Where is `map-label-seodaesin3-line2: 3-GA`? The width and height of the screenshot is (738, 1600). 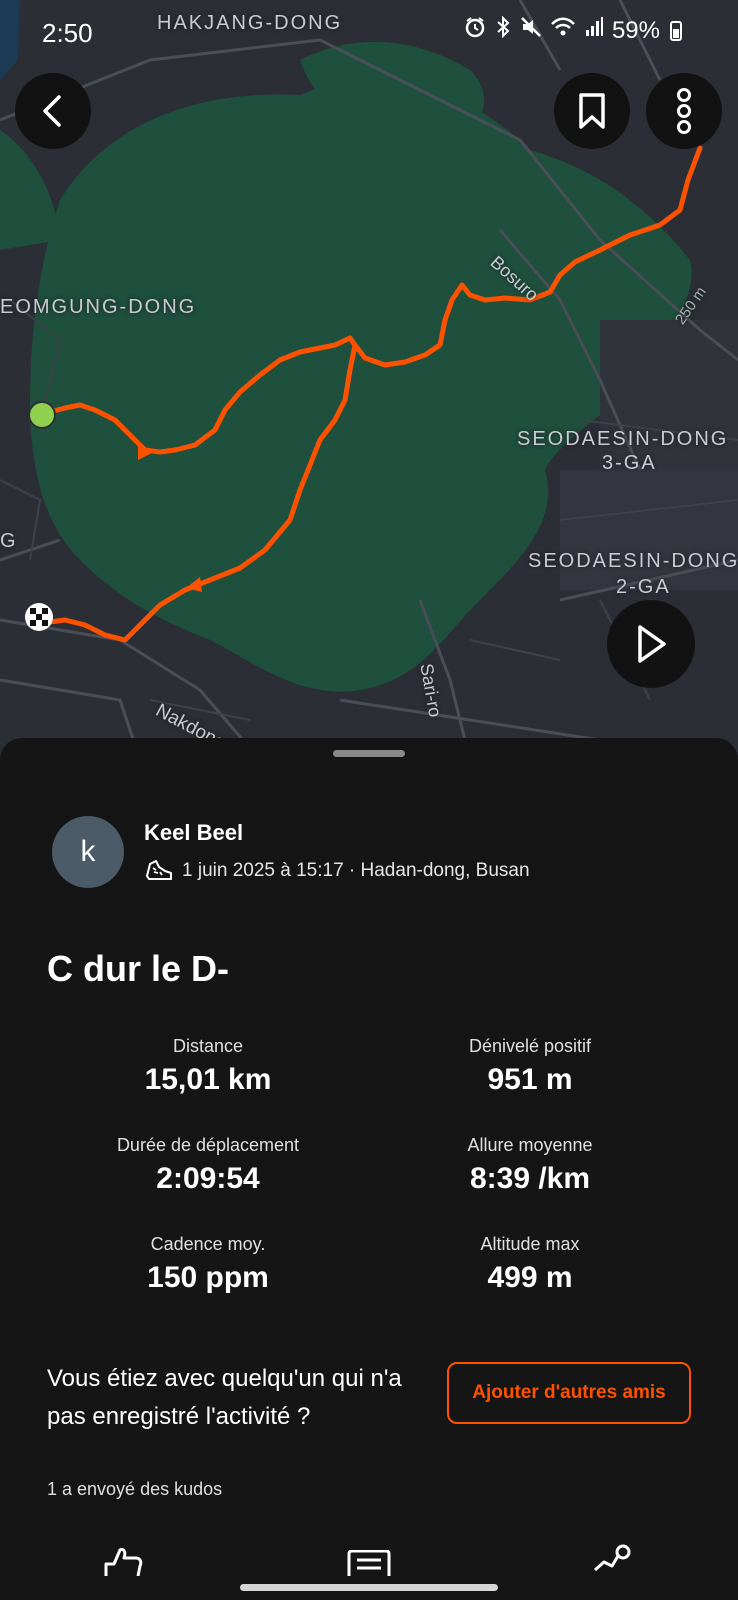 map-label-seodaesin3-line2: 3-GA is located at coordinates (629, 463).